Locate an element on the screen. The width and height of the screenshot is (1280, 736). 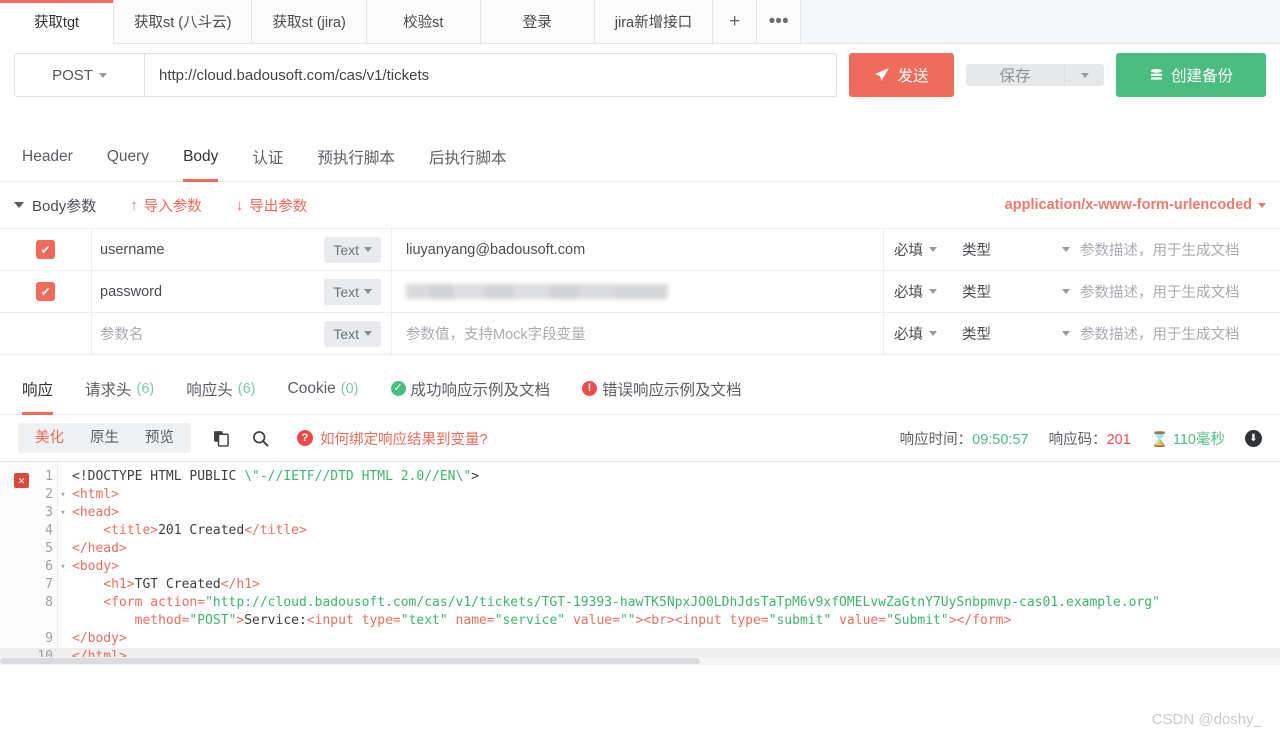
create-backup-label: 创建备份 is located at coordinates (1201, 76).